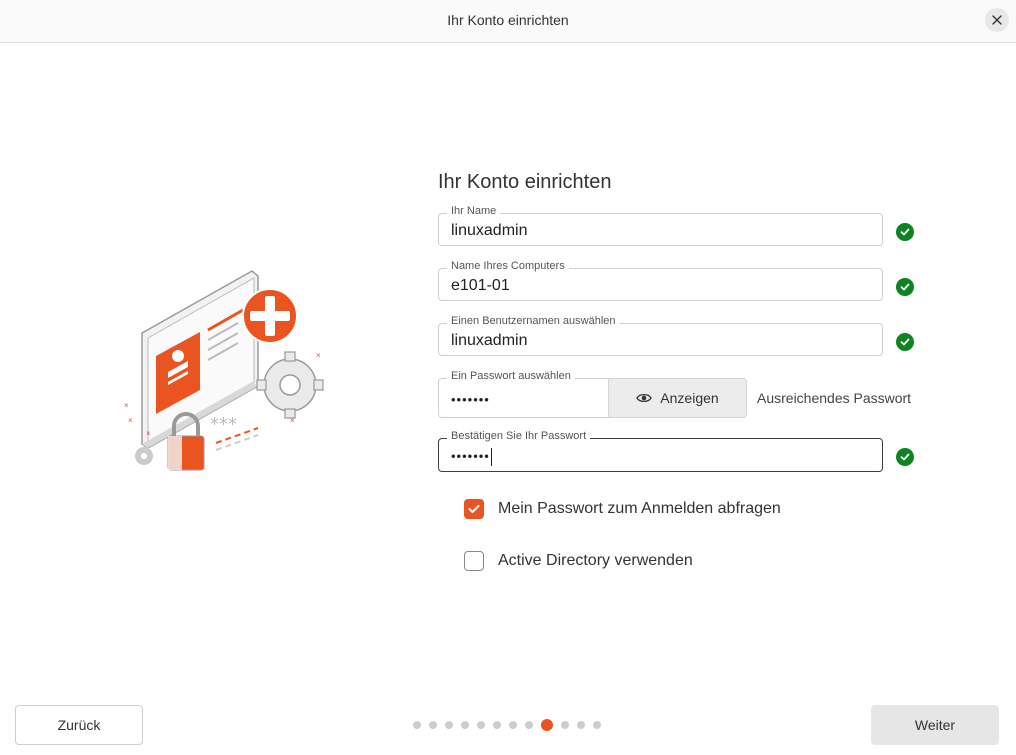 The width and height of the screenshot is (1016, 755). Describe the element at coordinates (644, 398) in the screenshot. I see `eye-icon` at that location.